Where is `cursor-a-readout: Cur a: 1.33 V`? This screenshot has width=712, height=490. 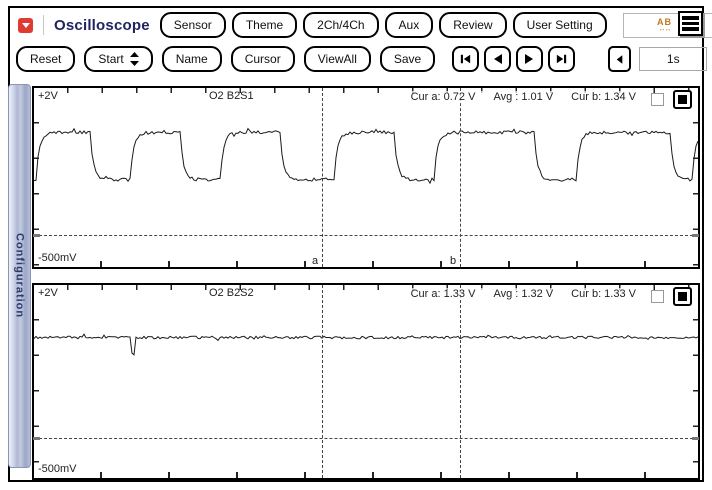 cursor-a-readout: Cur a: 1.33 V is located at coordinates (443, 294).